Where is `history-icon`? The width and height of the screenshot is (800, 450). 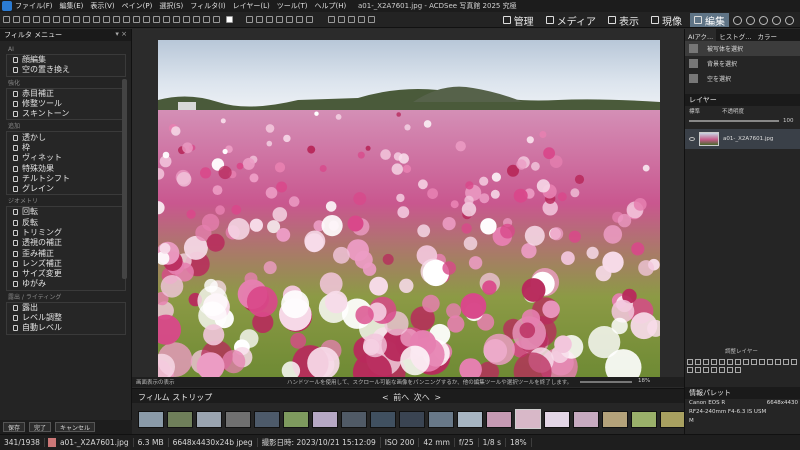 history-icon is located at coordinates (269, 19).